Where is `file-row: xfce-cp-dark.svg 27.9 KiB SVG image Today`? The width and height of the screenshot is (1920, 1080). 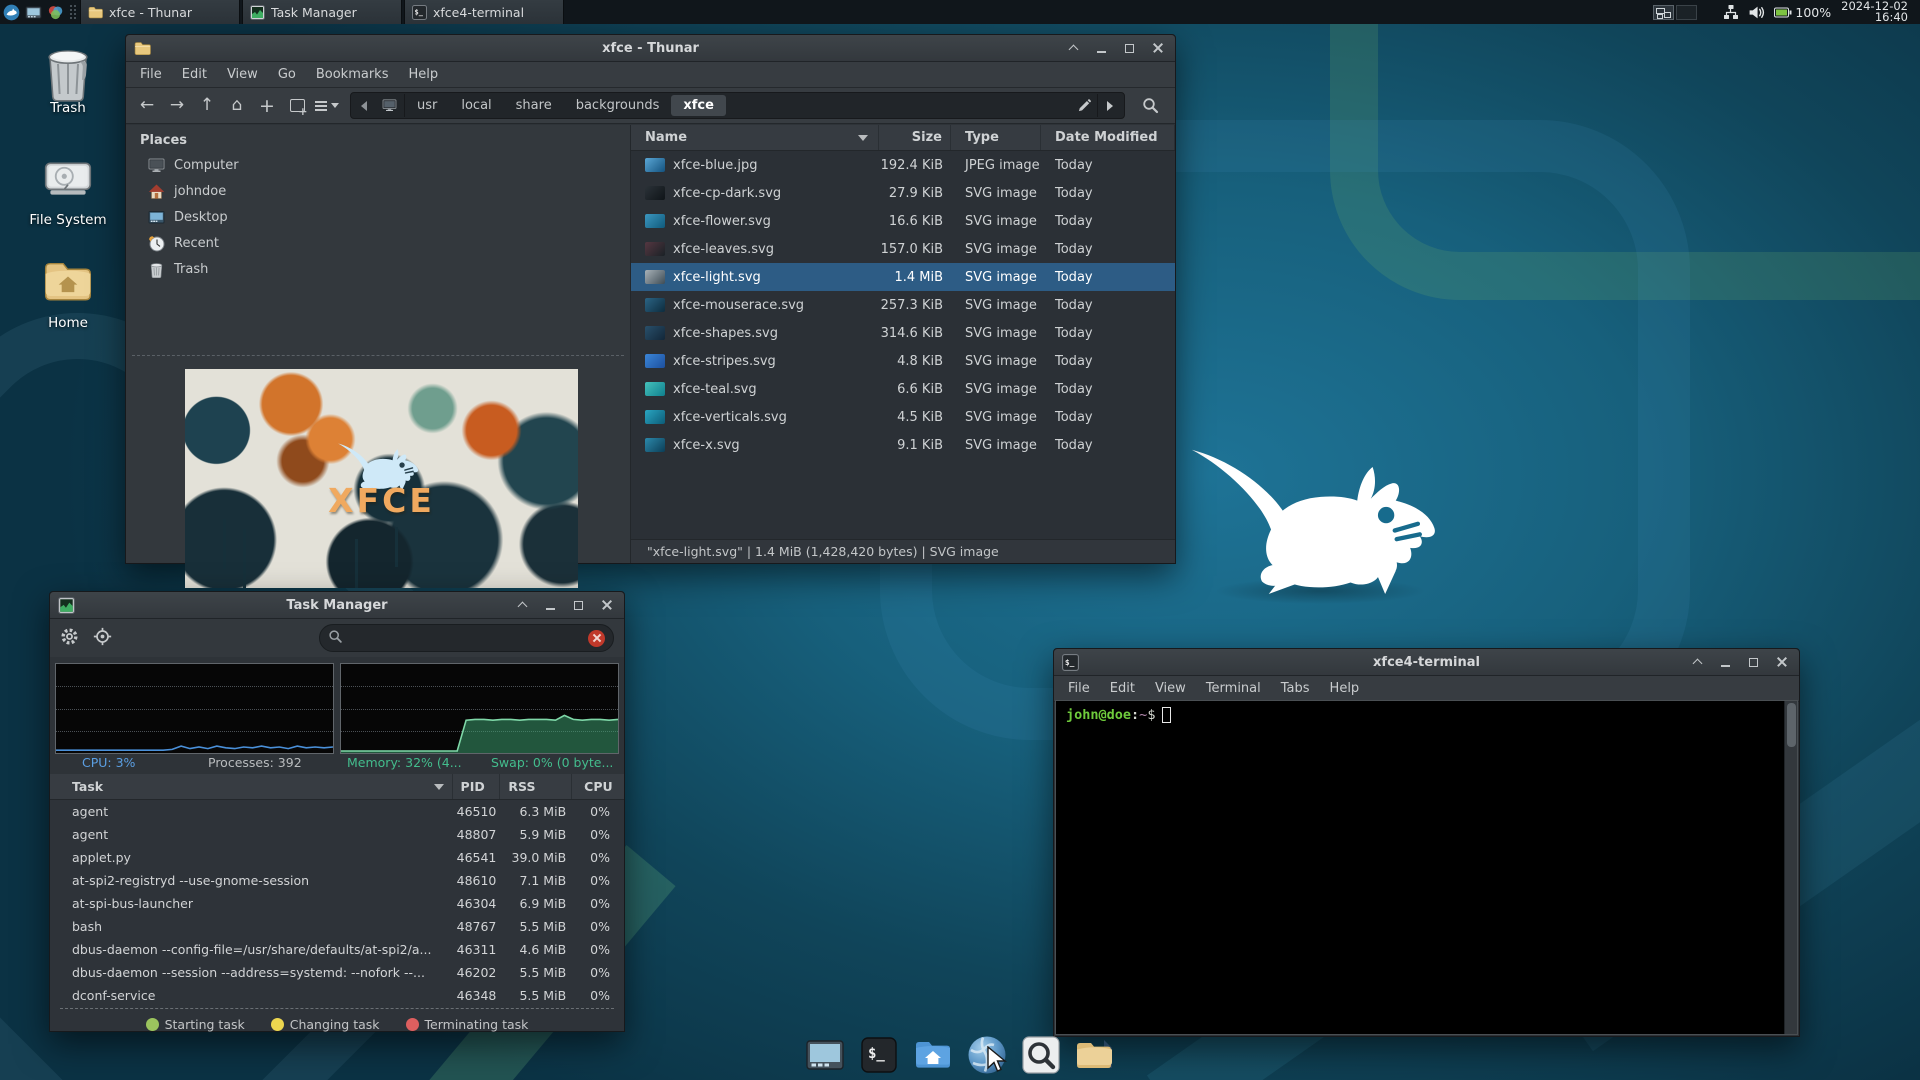 file-row: xfce-cp-dark.svg 27.9 KiB SVG image Today is located at coordinates (903, 193).